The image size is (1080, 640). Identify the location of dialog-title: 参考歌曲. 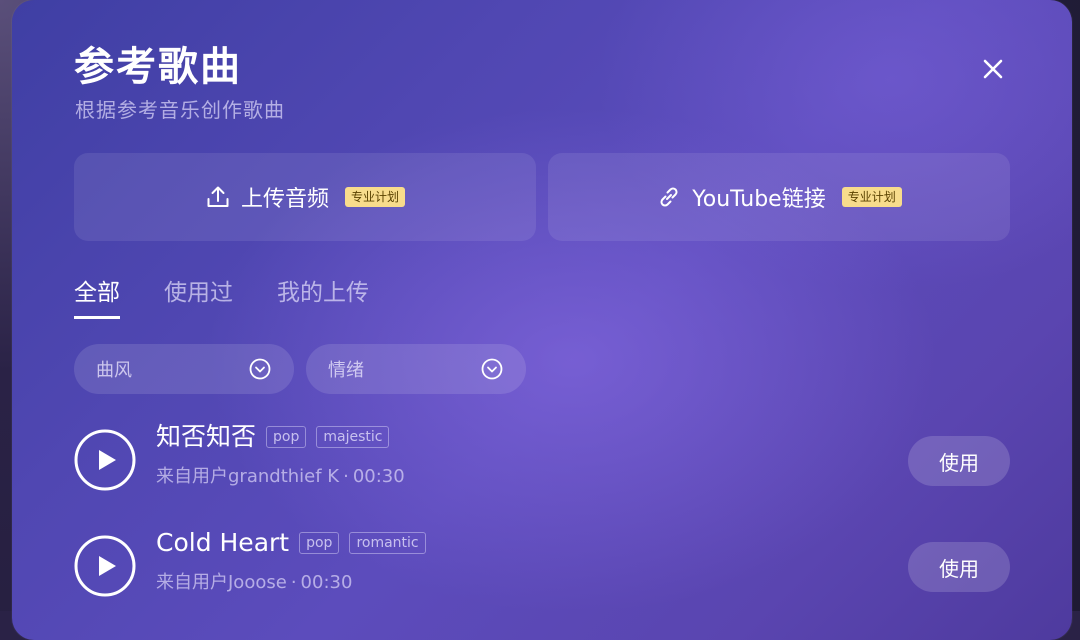
(158, 67).